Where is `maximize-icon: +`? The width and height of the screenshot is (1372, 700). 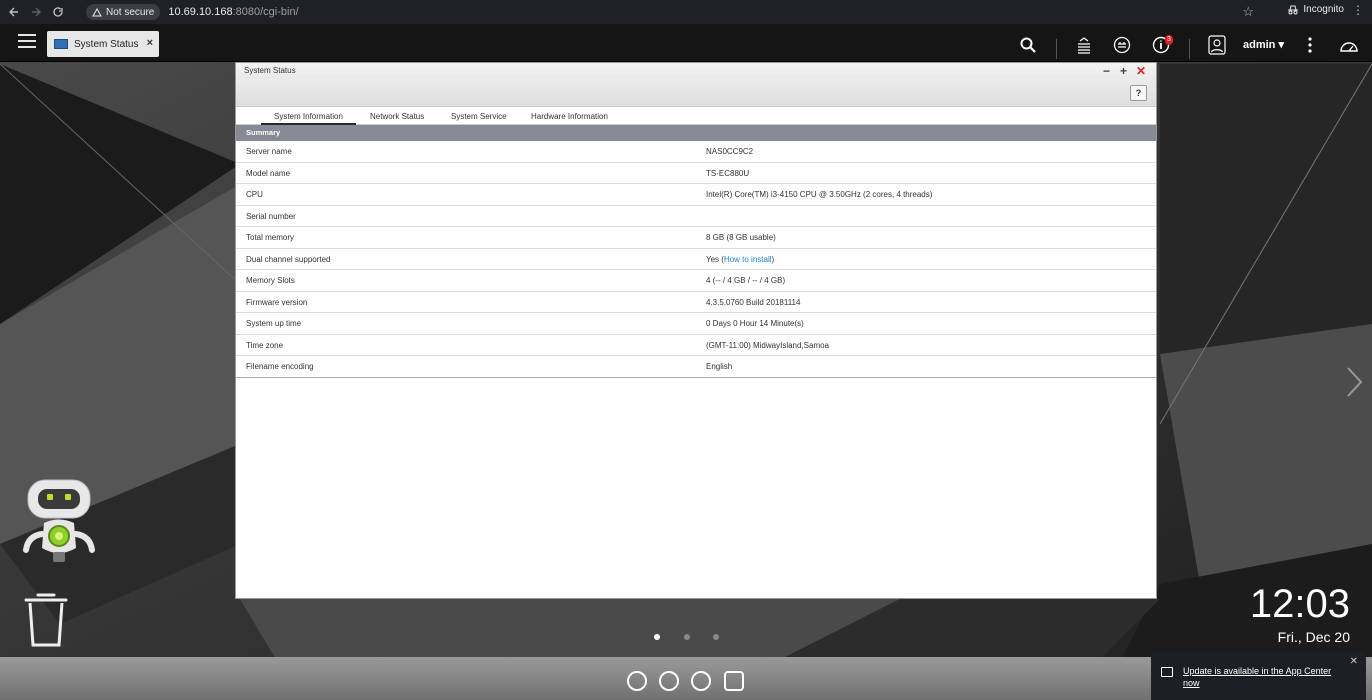
maximize-icon: + is located at coordinates (1123, 71).